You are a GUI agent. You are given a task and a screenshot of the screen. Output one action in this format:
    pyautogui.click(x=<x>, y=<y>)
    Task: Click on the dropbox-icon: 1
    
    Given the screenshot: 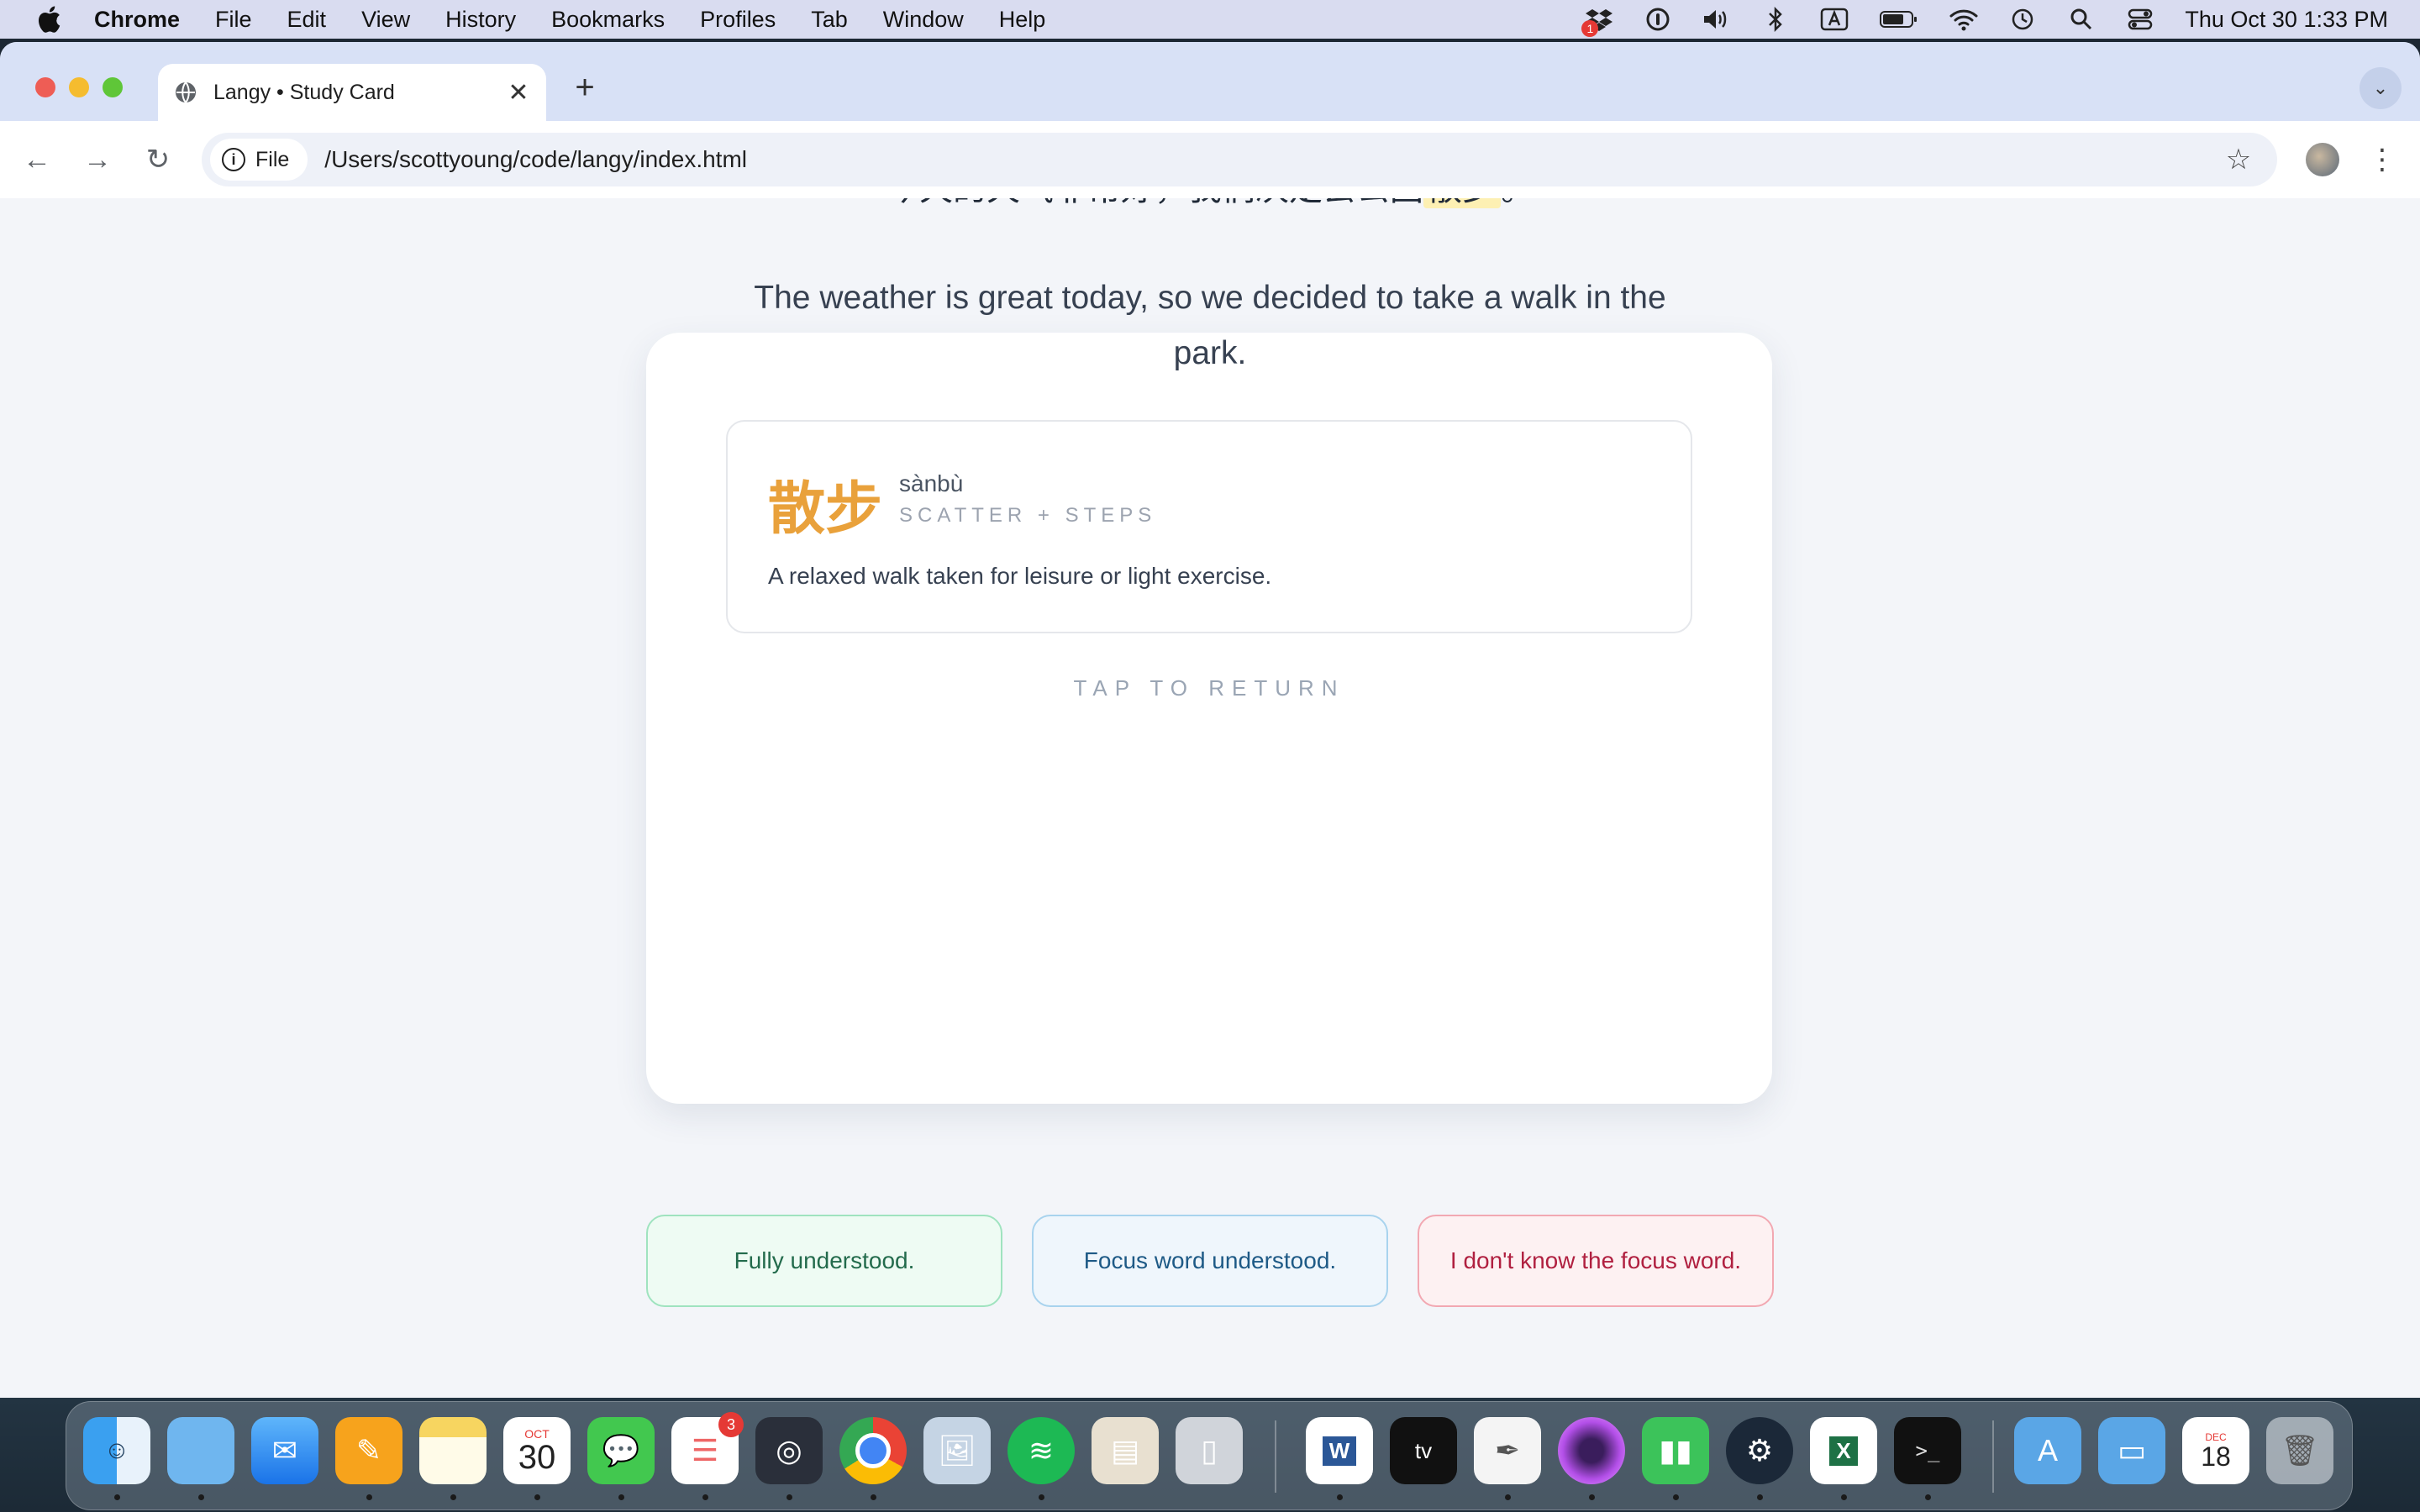 What is the action you would take?
    pyautogui.click(x=1597, y=22)
    